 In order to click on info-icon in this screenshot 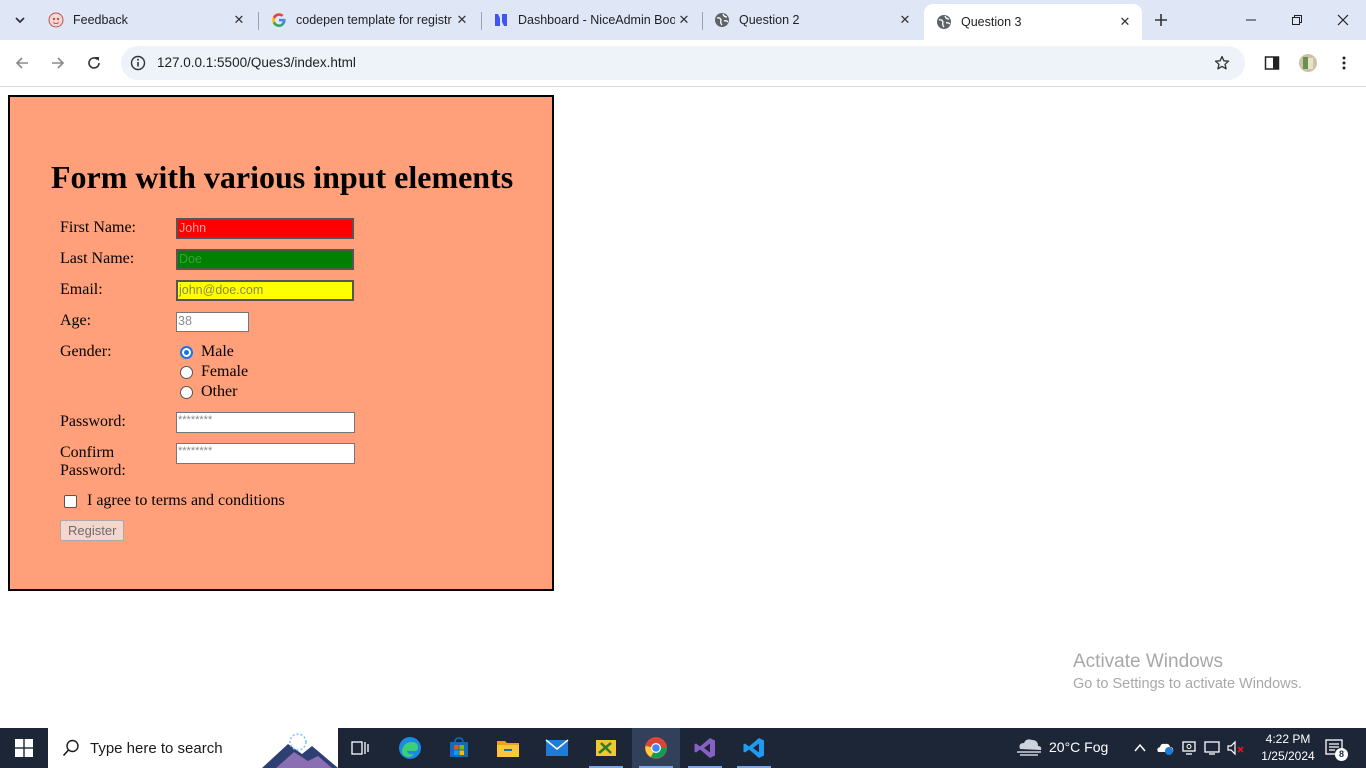, I will do `click(138, 63)`.